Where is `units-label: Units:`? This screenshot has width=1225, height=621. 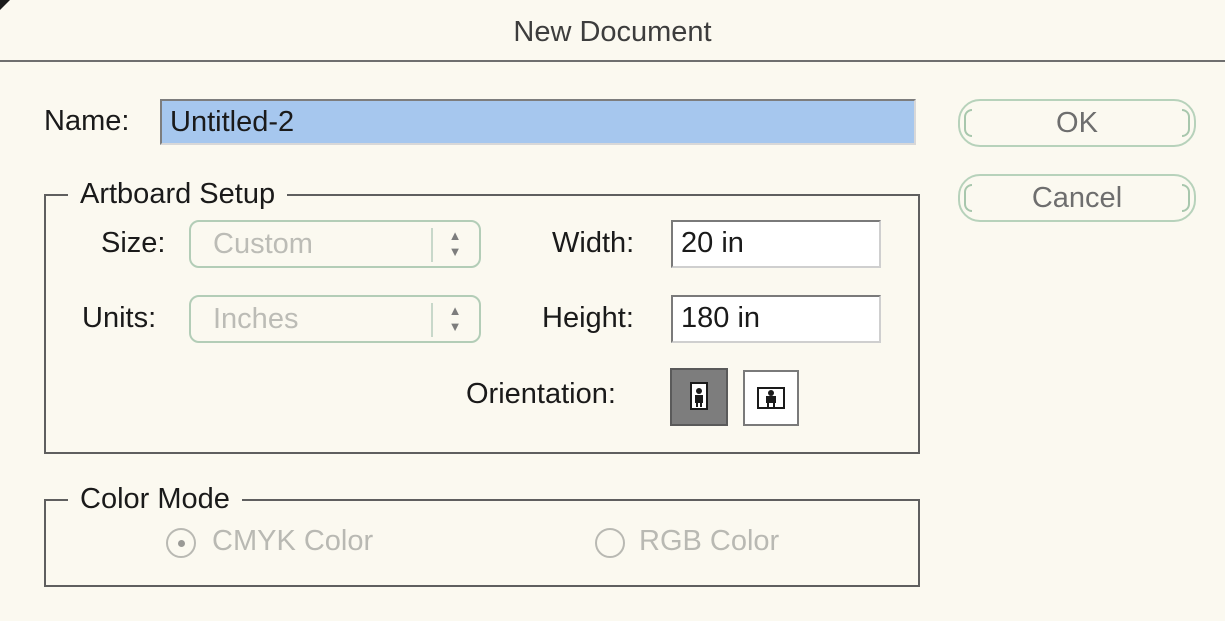
units-label: Units: is located at coordinates (119, 318).